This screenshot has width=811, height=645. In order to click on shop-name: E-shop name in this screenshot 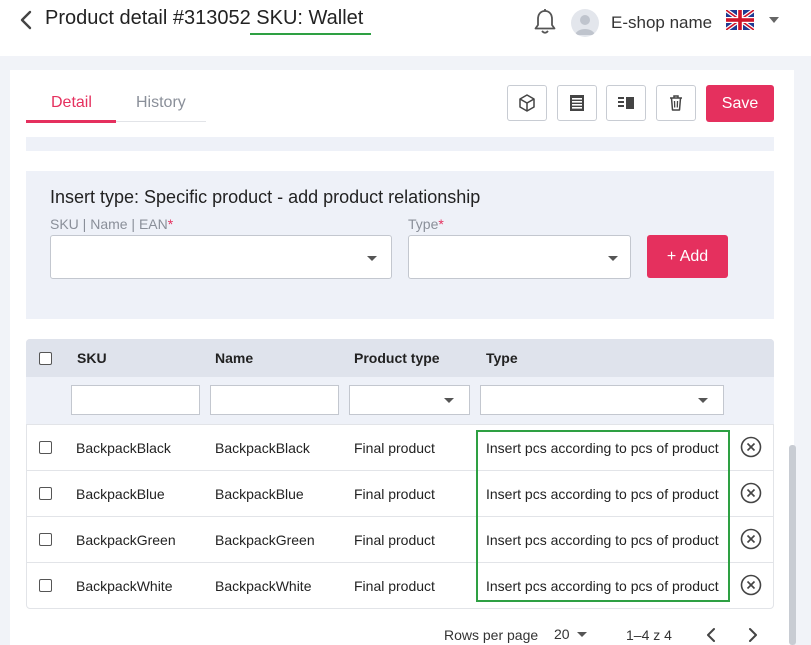, I will do `click(661, 23)`.